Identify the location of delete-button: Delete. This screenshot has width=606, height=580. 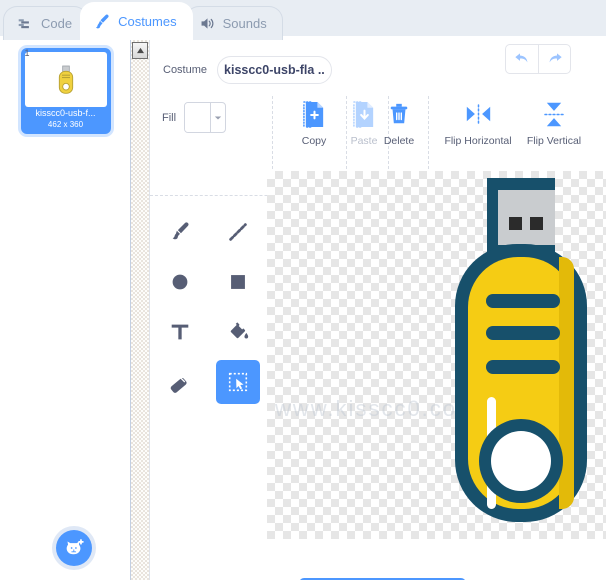
(399, 122).